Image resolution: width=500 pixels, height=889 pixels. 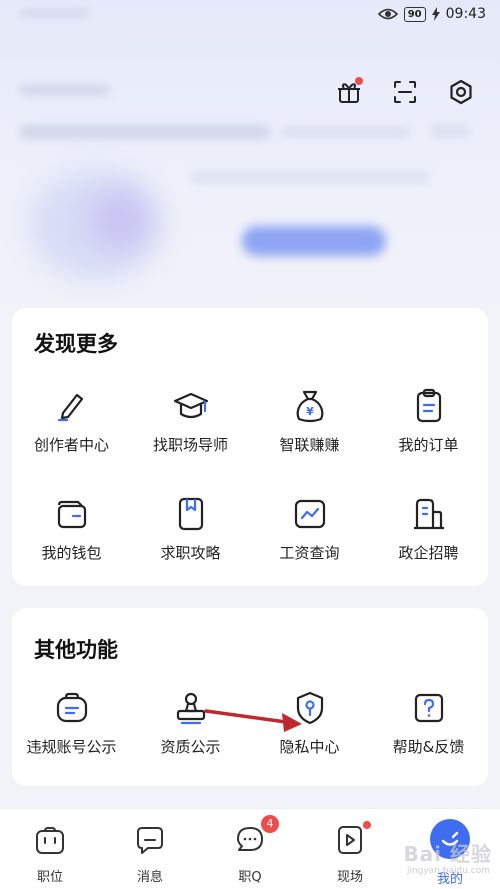 I want to click on annotation-arrow, so click(x=253, y=720).